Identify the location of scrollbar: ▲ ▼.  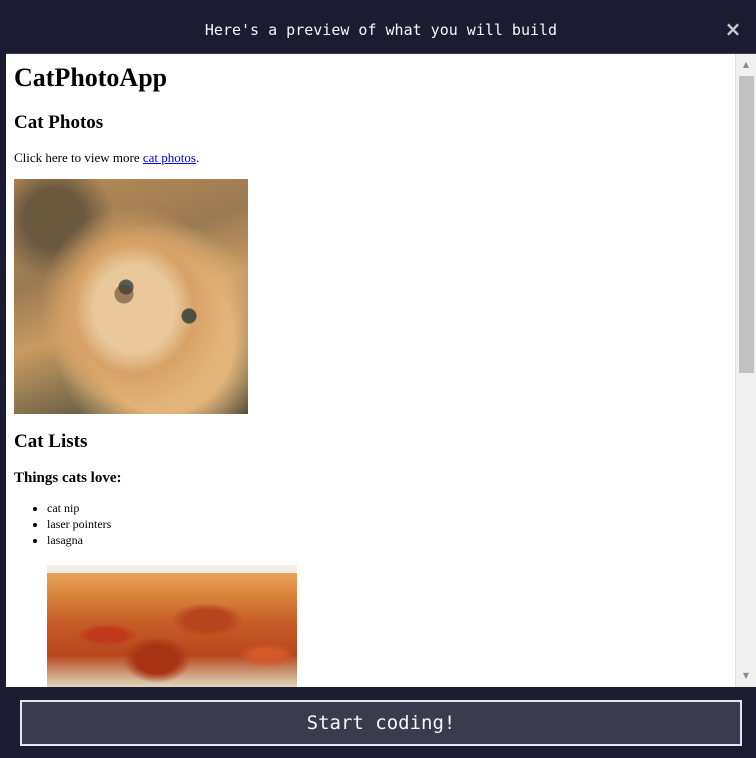
(745, 370).